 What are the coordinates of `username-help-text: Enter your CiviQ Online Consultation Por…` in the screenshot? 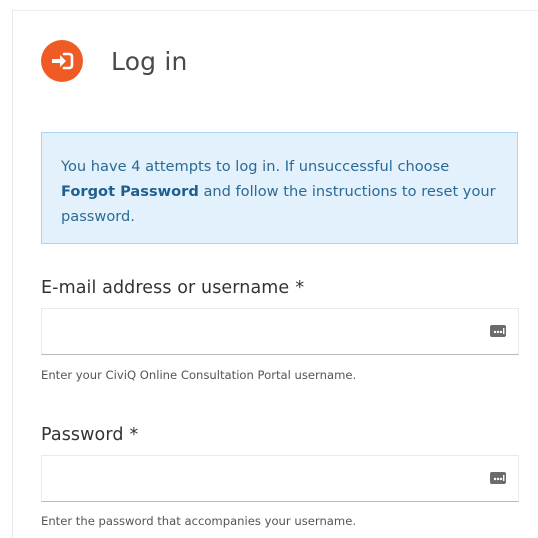 It's located at (199, 375).